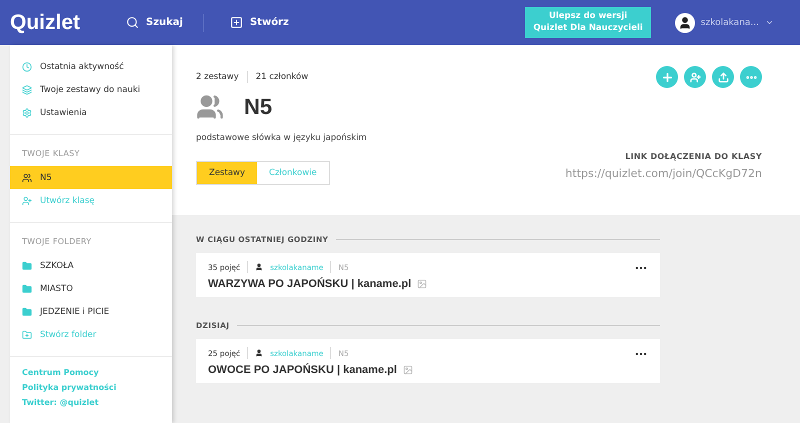  What do you see at coordinates (64, 22) in the screenshot?
I see `logo: Quizlet` at bounding box center [64, 22].